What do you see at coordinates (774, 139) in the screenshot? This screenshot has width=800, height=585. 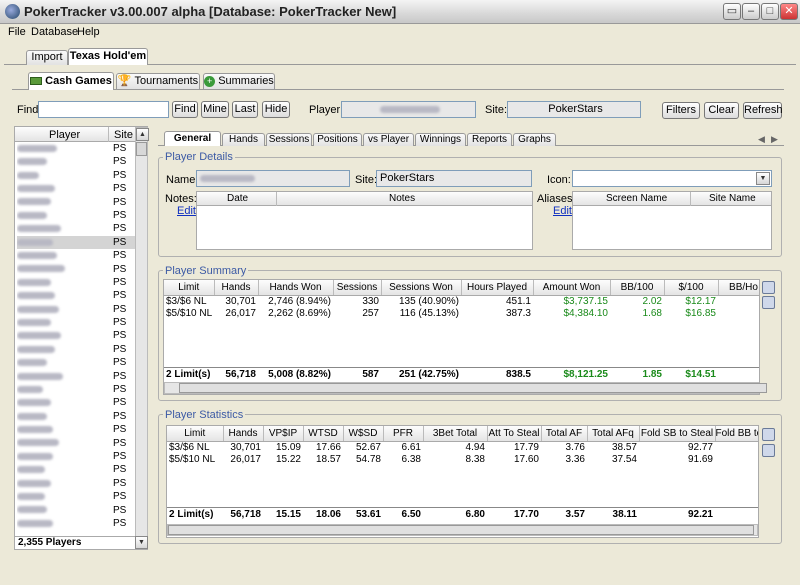 I see `tab-scroll-right-icon: ▶` at bounding box center [774, 139].